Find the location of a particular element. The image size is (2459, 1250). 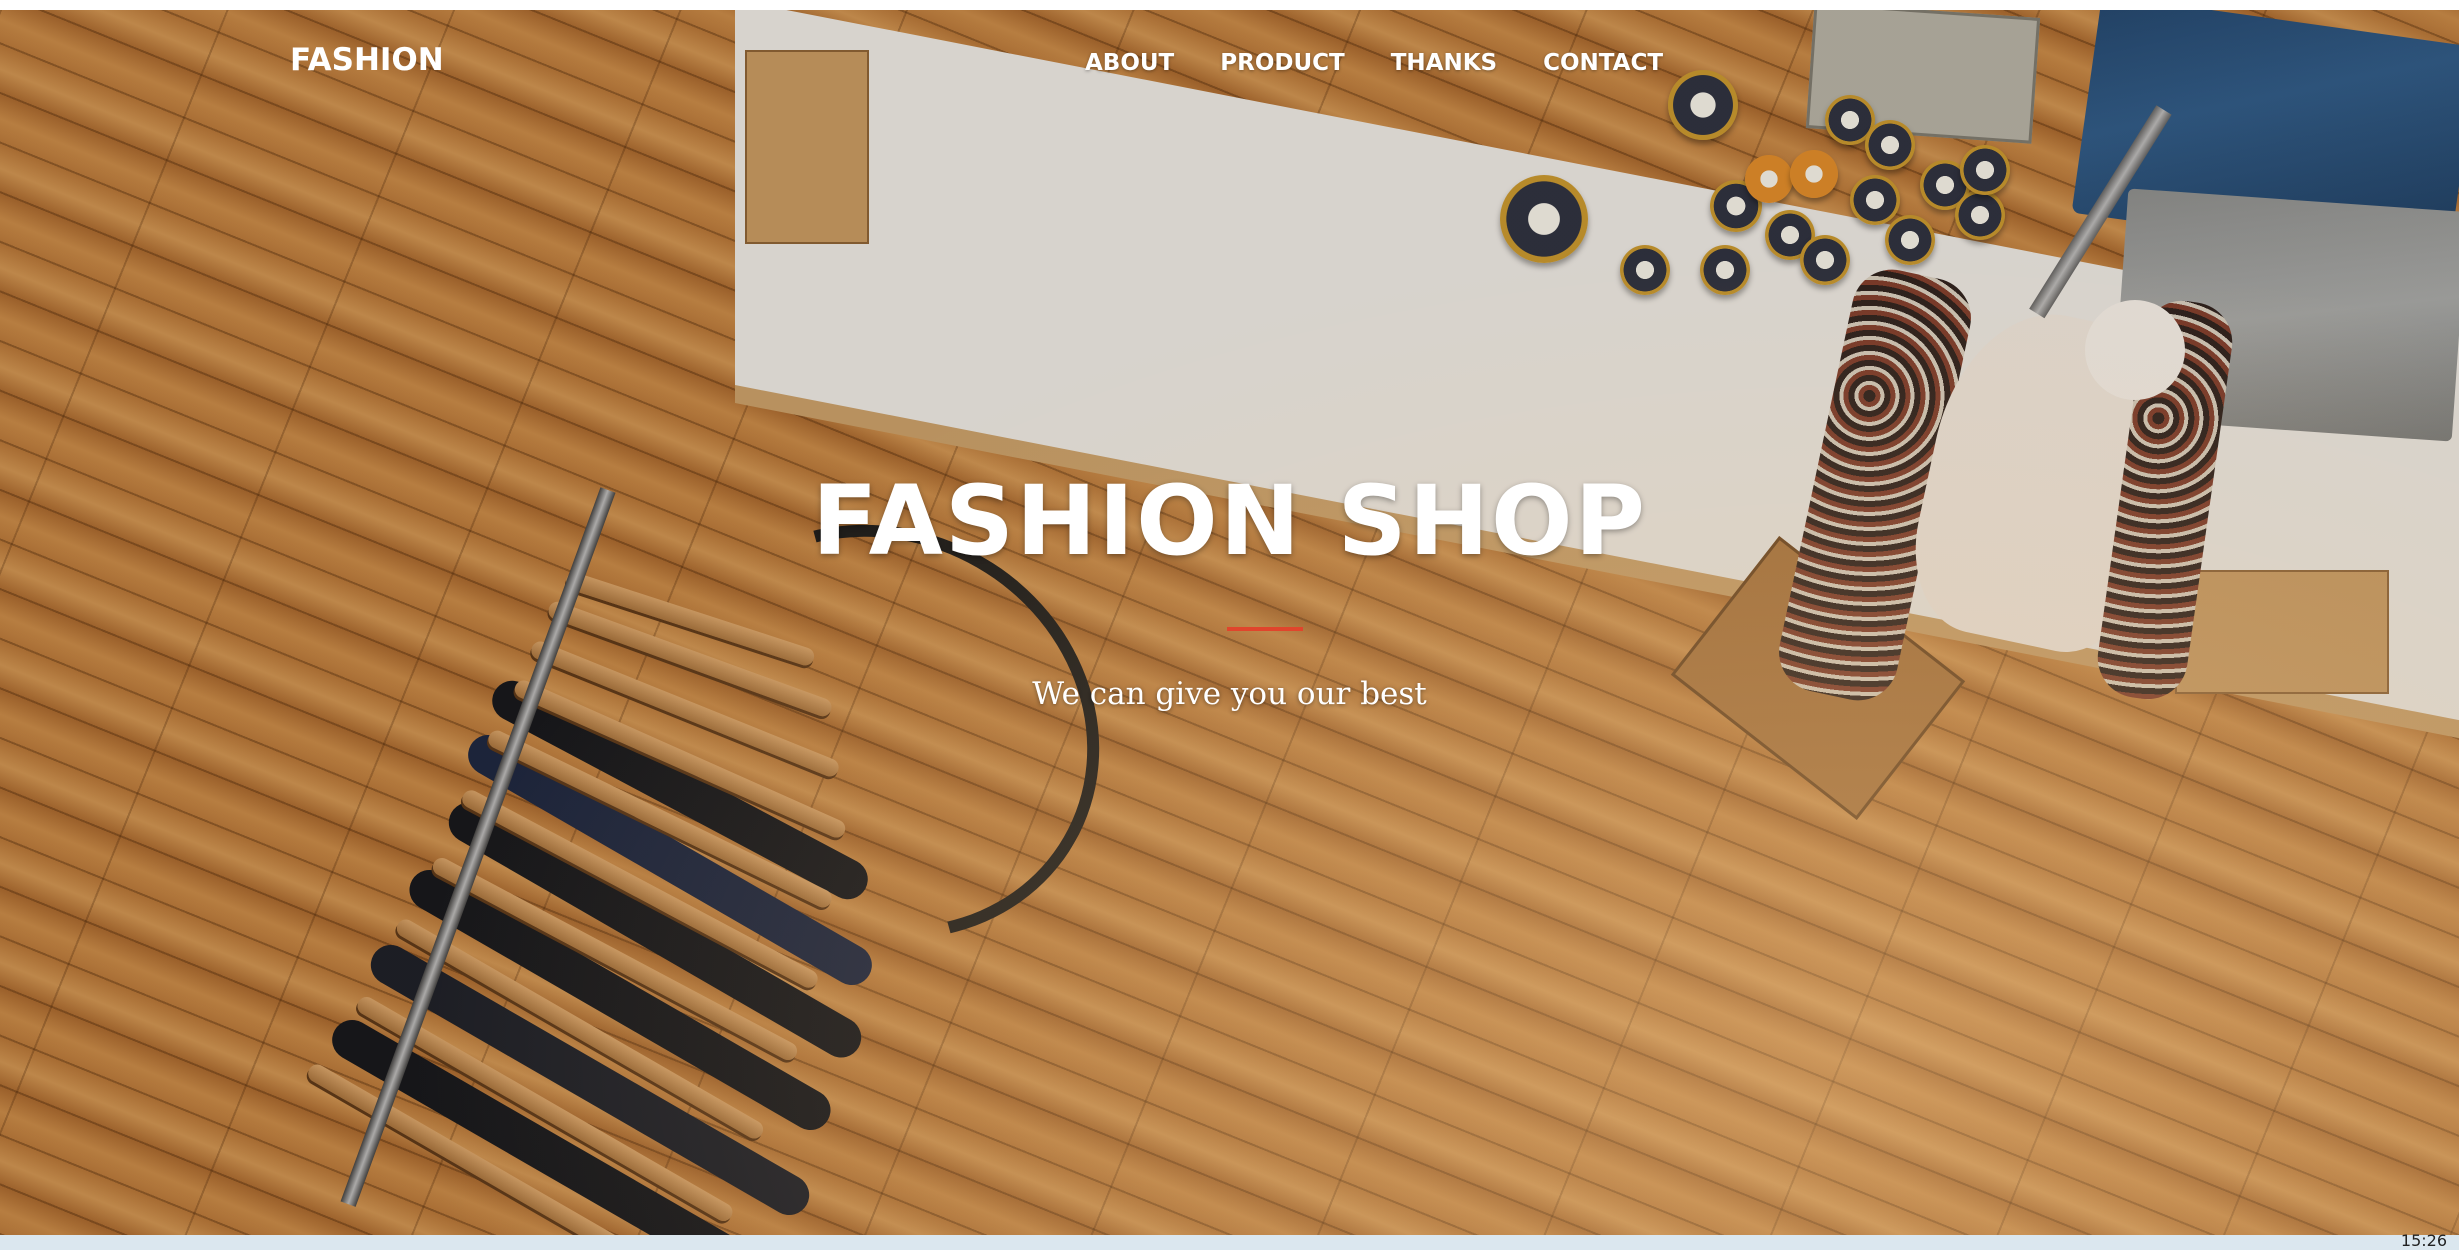

brand-logo-link: FASHION is located at coordinates (367, 60).